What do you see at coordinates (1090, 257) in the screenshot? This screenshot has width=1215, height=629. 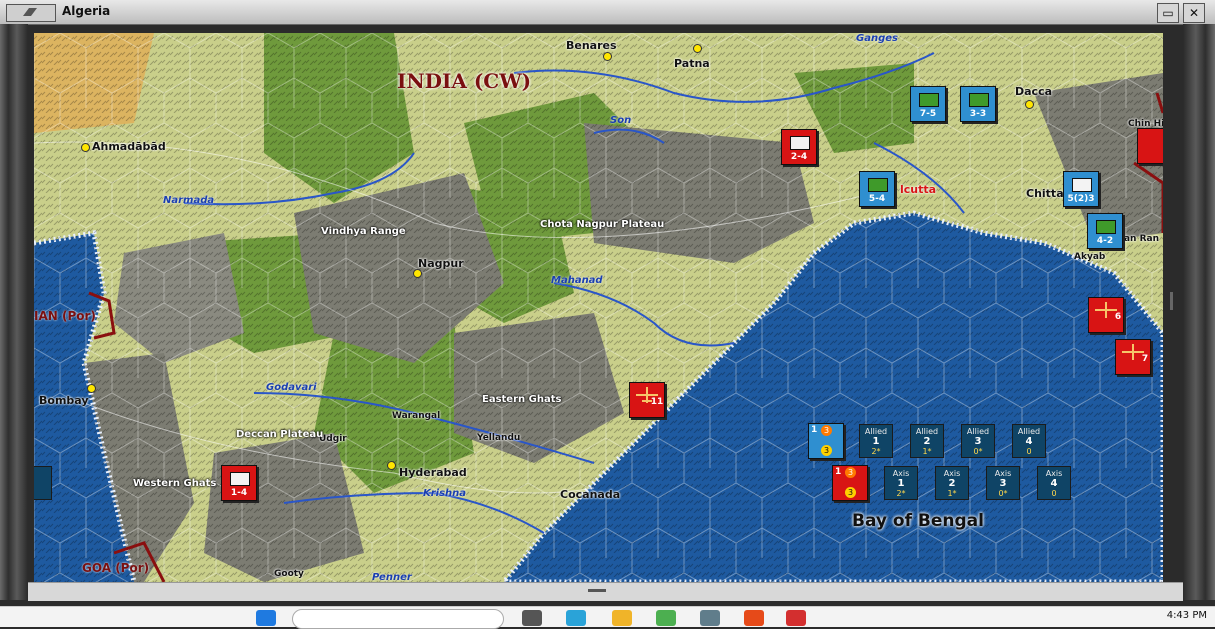 I see `city-label-akyab: Akyab` at bounding box center [1090, 257].